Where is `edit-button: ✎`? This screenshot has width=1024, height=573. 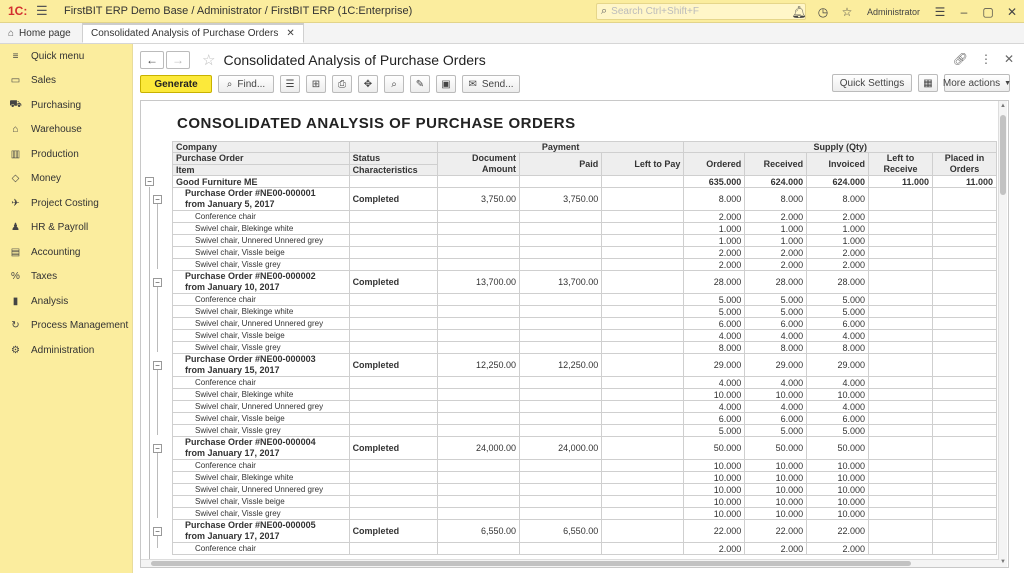
edit-button: ✎ is located at coordinates (420, 84).